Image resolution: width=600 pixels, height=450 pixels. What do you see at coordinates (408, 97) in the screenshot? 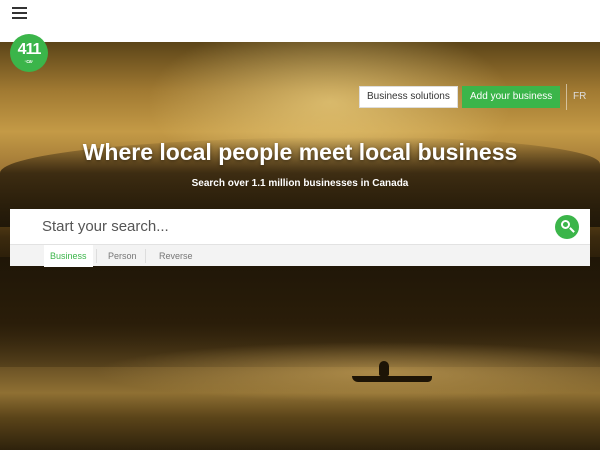
I see `business-solutions-button: Business solutions` at bounding box center [408, 97].